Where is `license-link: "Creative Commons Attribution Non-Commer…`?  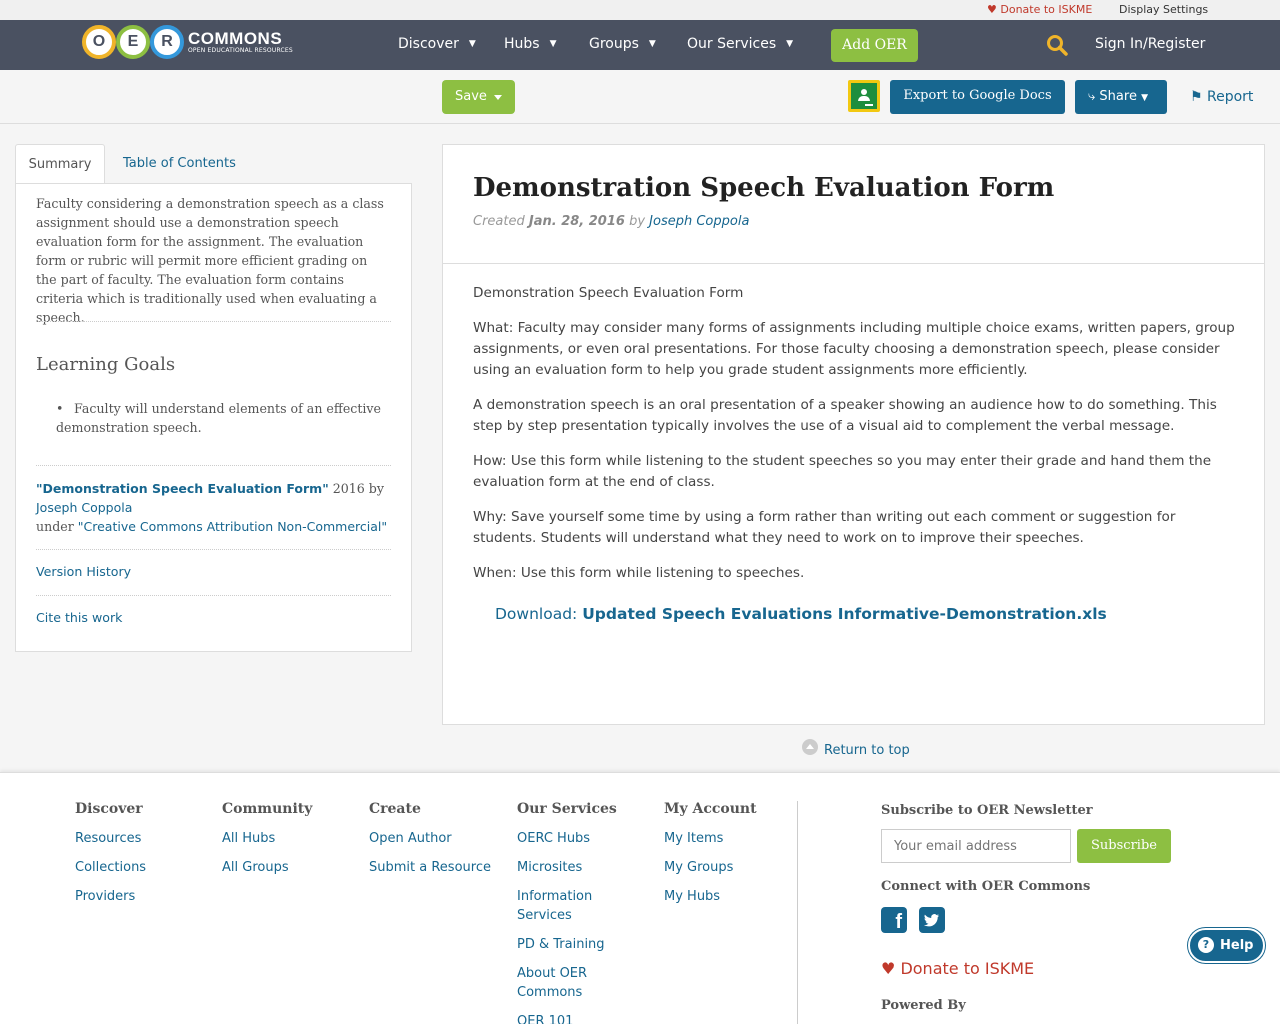
license-link: "Creative Commons Attribution Non-Commer… is located at coordinates (232, 526).